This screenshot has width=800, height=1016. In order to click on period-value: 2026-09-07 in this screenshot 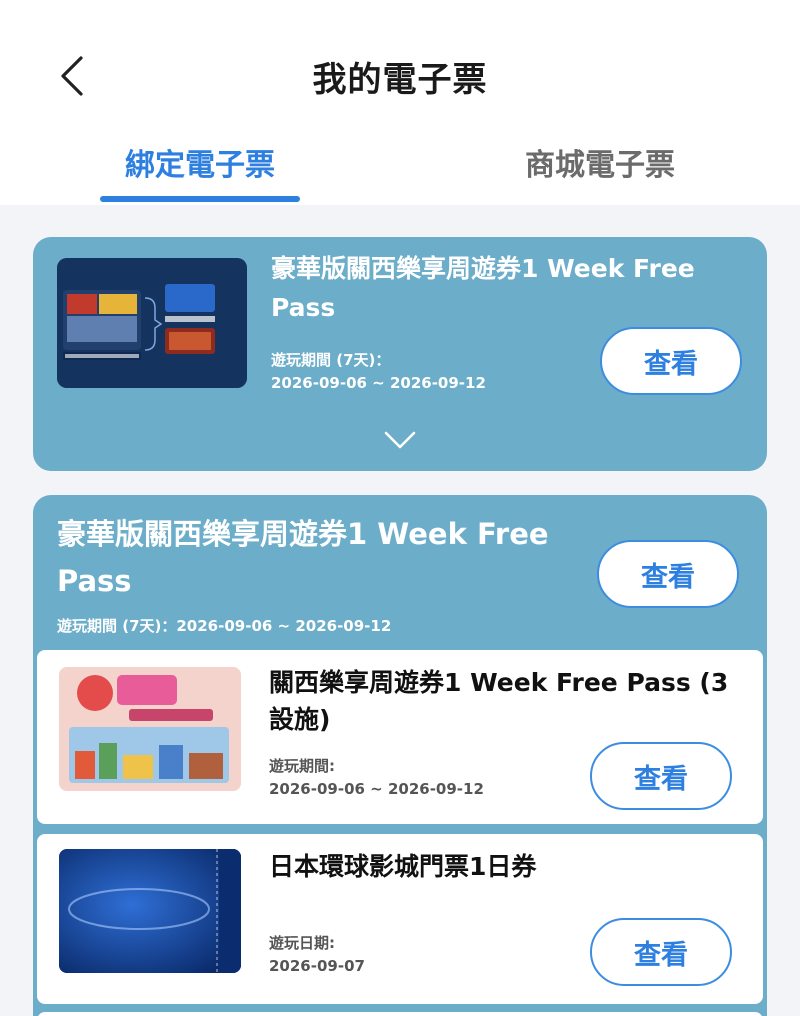, I will do `click(317, 966)`.